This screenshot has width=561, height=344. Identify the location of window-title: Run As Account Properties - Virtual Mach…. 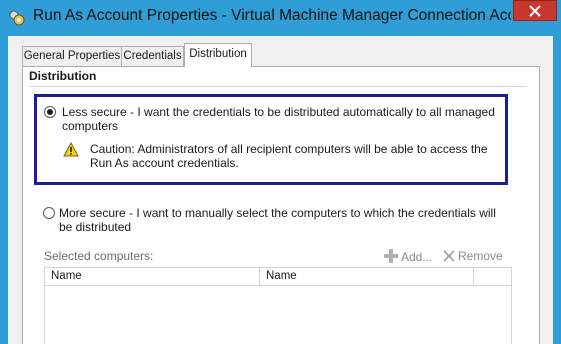
(272, 15).